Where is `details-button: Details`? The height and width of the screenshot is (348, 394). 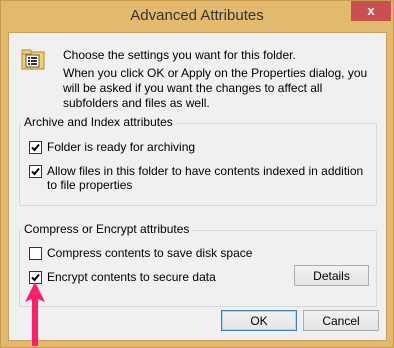
details-button: Details is located at coordinates (331, 275).